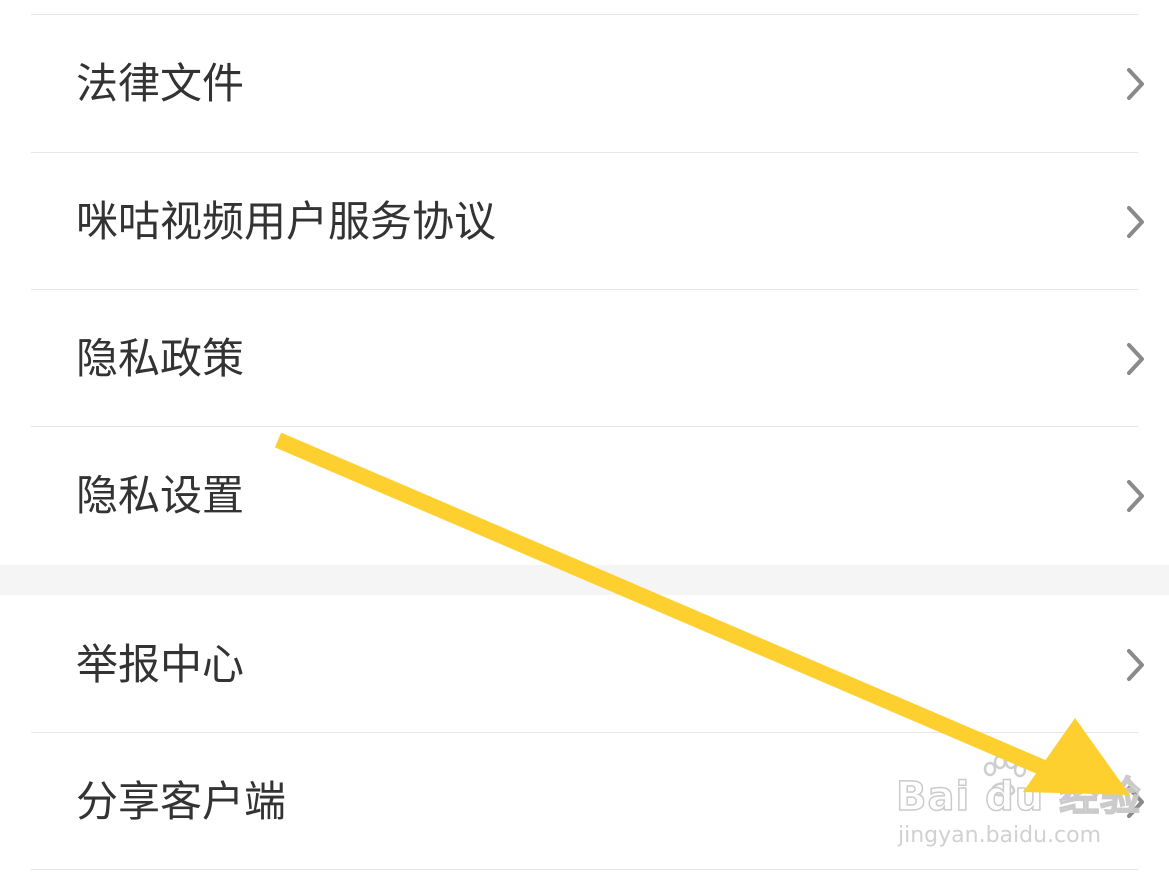  Describe the element at coordinates (160, 83) in the screenshot. I see `menu-item-label: 法律文件` at that location.